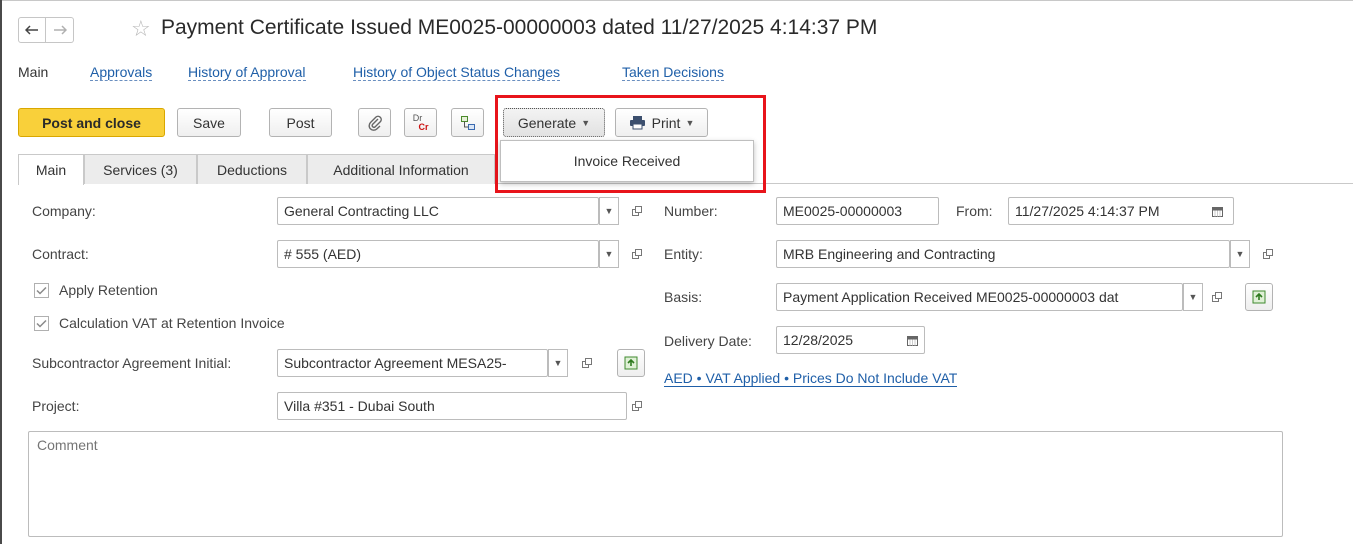 The image size is (1353, 544). I want to click on apply-retention-checkbox, so click(41, 290).